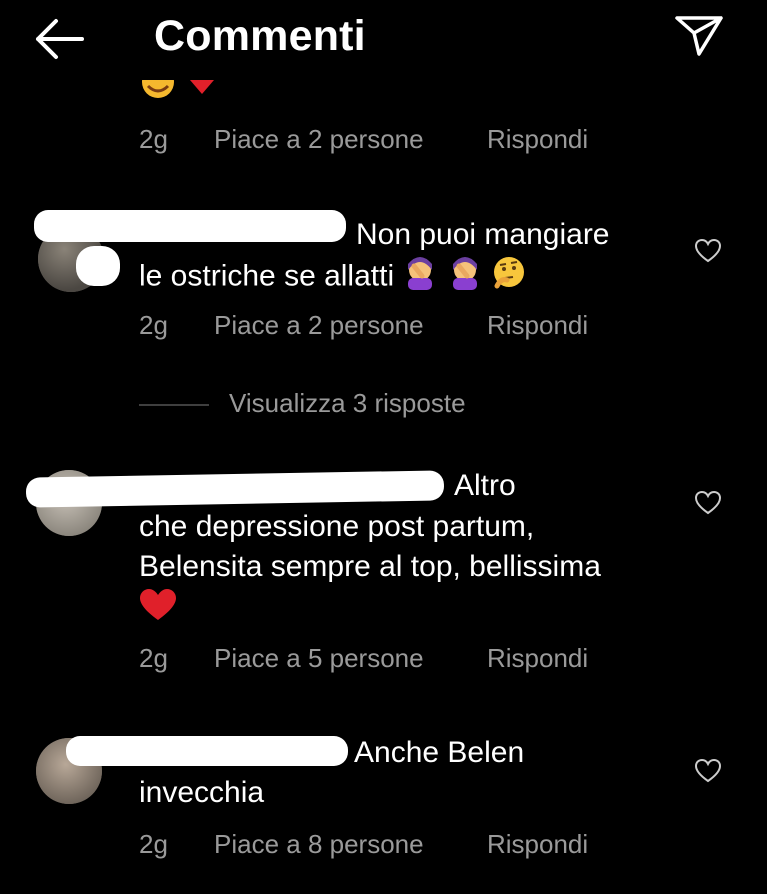 This screenshot has width=767, height=894. Describe the element at coordinates (350, 658) in the screenshot. I see `comment-likes: Piace a 5 persone` at that location.